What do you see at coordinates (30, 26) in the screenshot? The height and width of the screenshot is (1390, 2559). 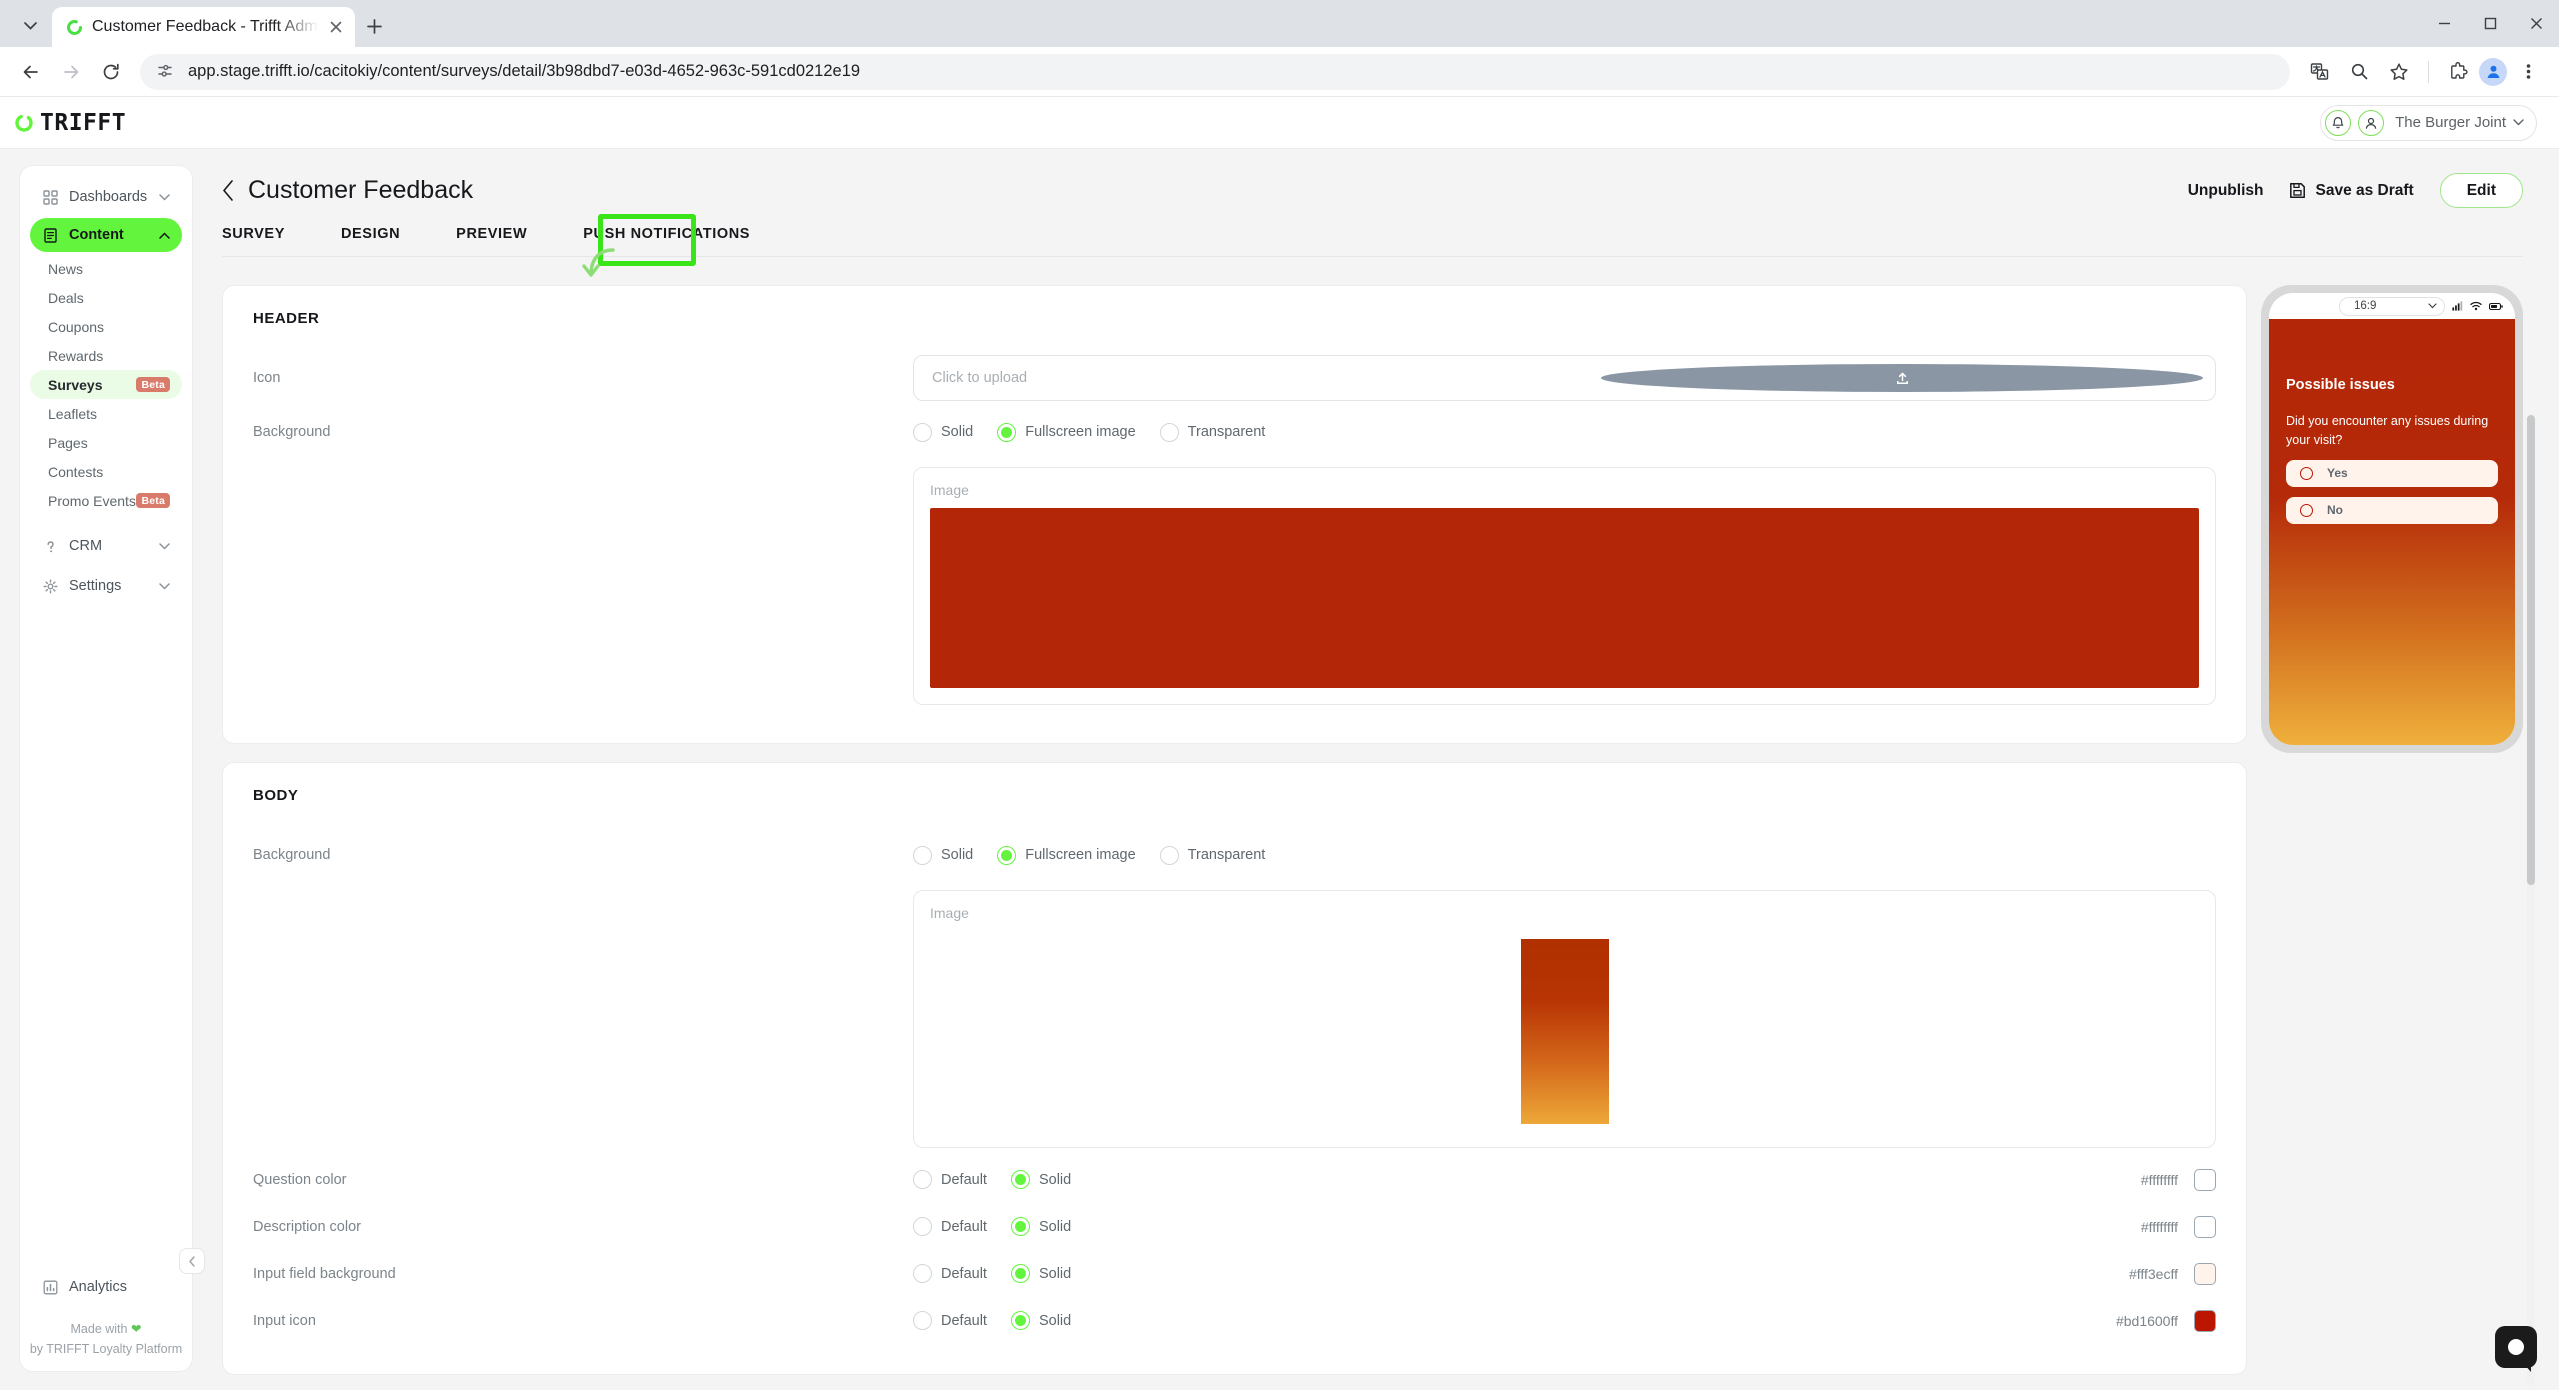 I see `tab-search-chevron-icon` at bounding box center [30, 26].